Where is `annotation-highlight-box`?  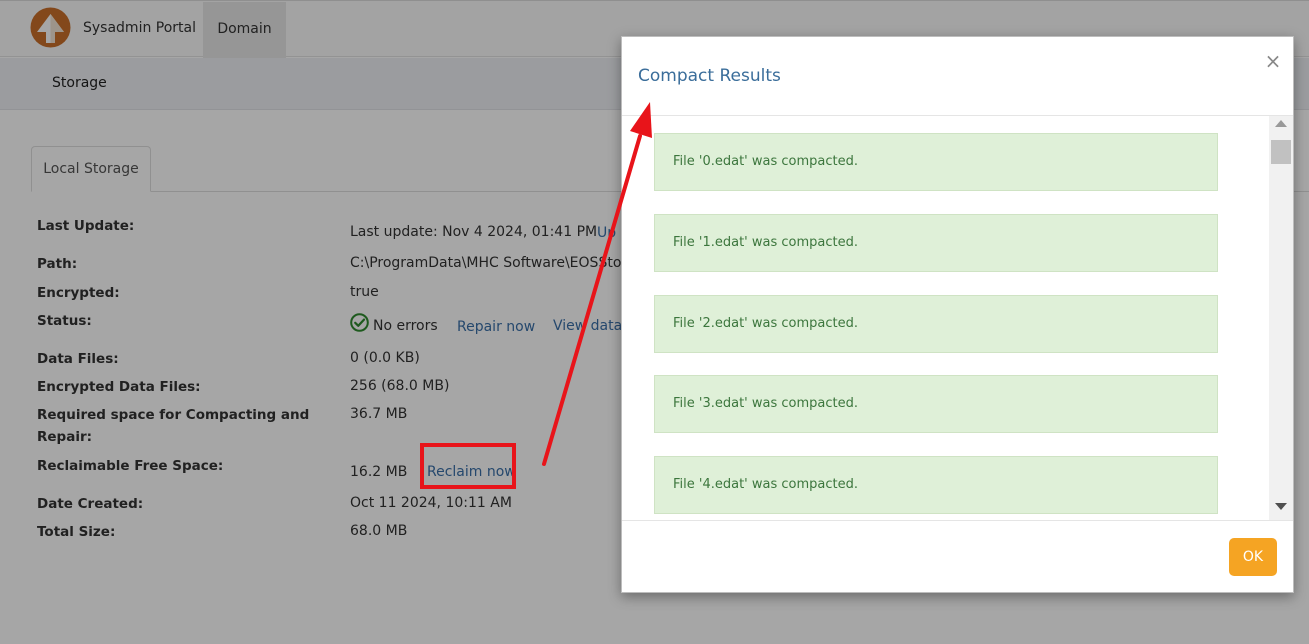 annotation-highlight-box is located at coordinates (468, 466).